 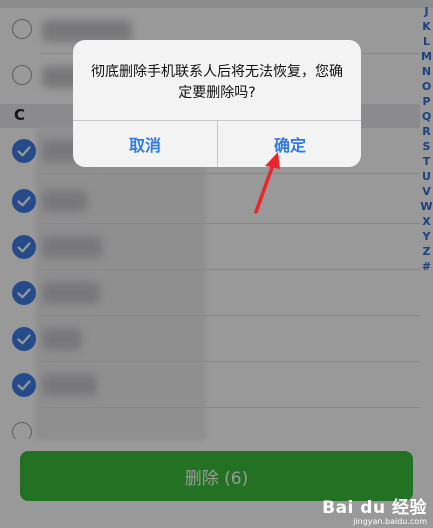 I want to click on cancel-button: 取消, so click(x=145, y=144).